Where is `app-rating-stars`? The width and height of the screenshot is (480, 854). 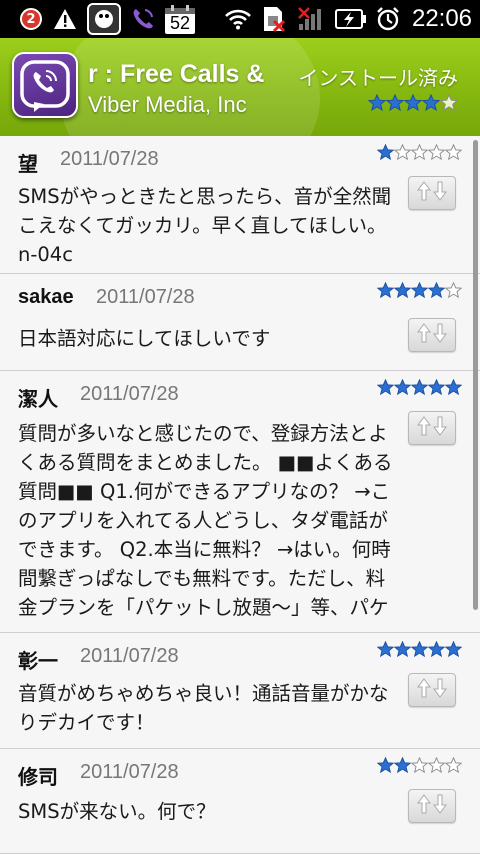
app-rating-stars is located at coordinates (413, 104).